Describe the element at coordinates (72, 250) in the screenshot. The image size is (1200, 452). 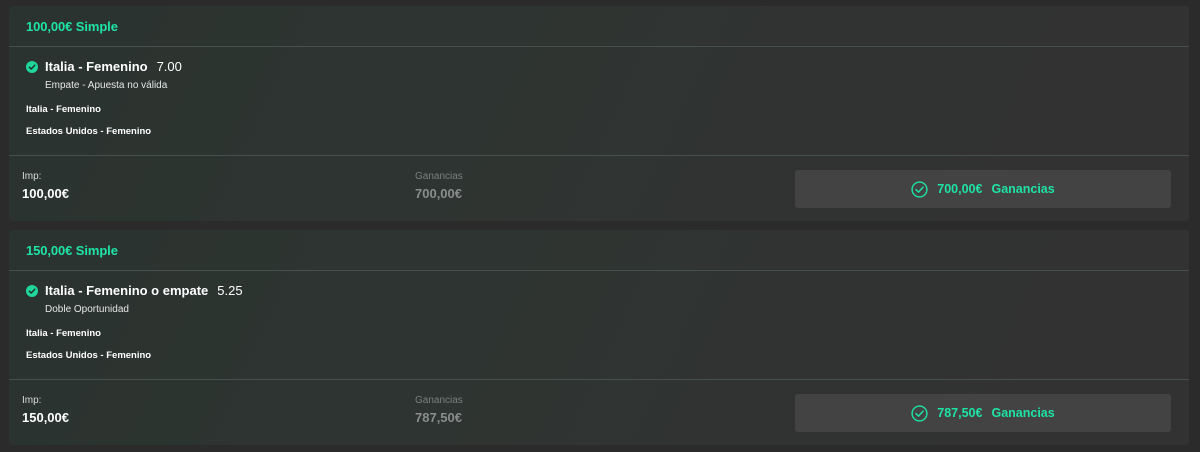
I see `bet-title: 150,00€ Simple` at that location.